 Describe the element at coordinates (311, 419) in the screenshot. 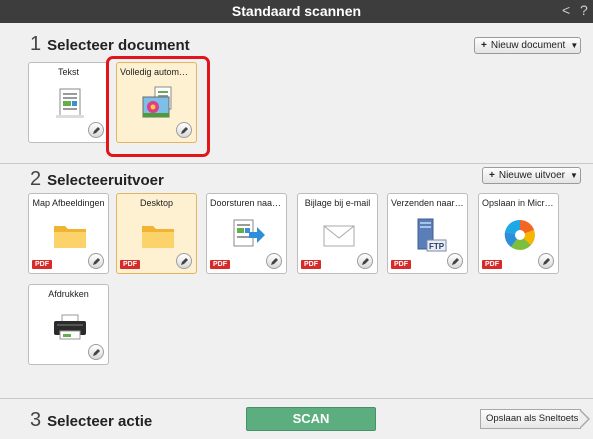

I see `scan-button: SCAN` at that location.